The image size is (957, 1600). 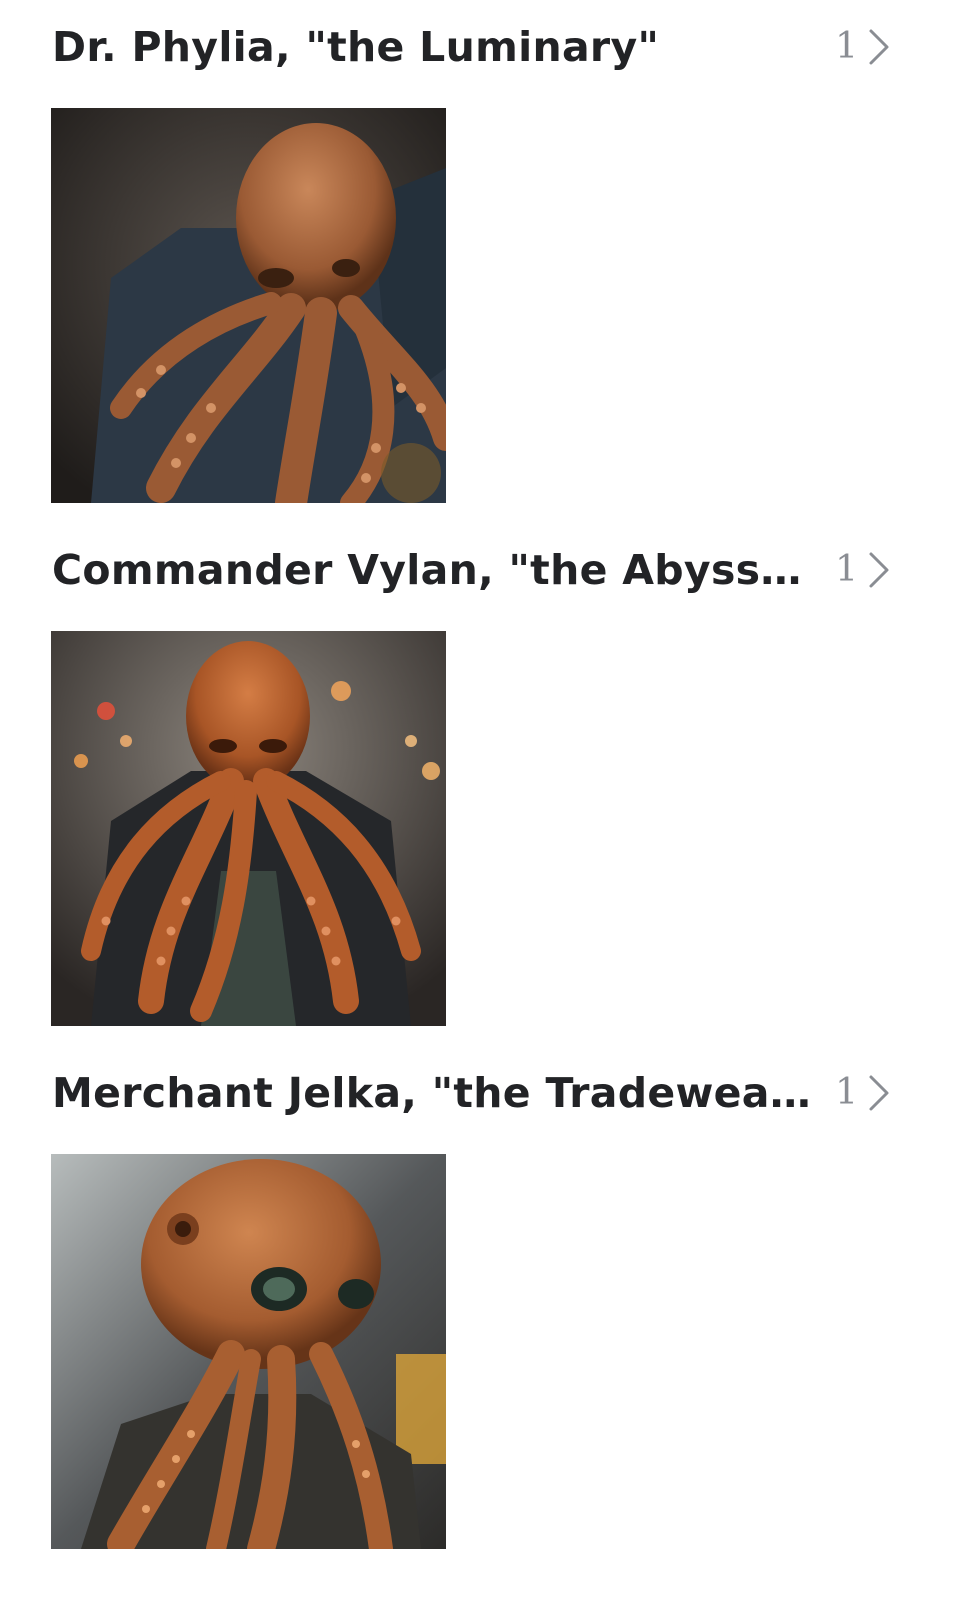 I want to click on collection-header: Commander Vylan, "the Abyssa... 1, so click(x=472, y=570).